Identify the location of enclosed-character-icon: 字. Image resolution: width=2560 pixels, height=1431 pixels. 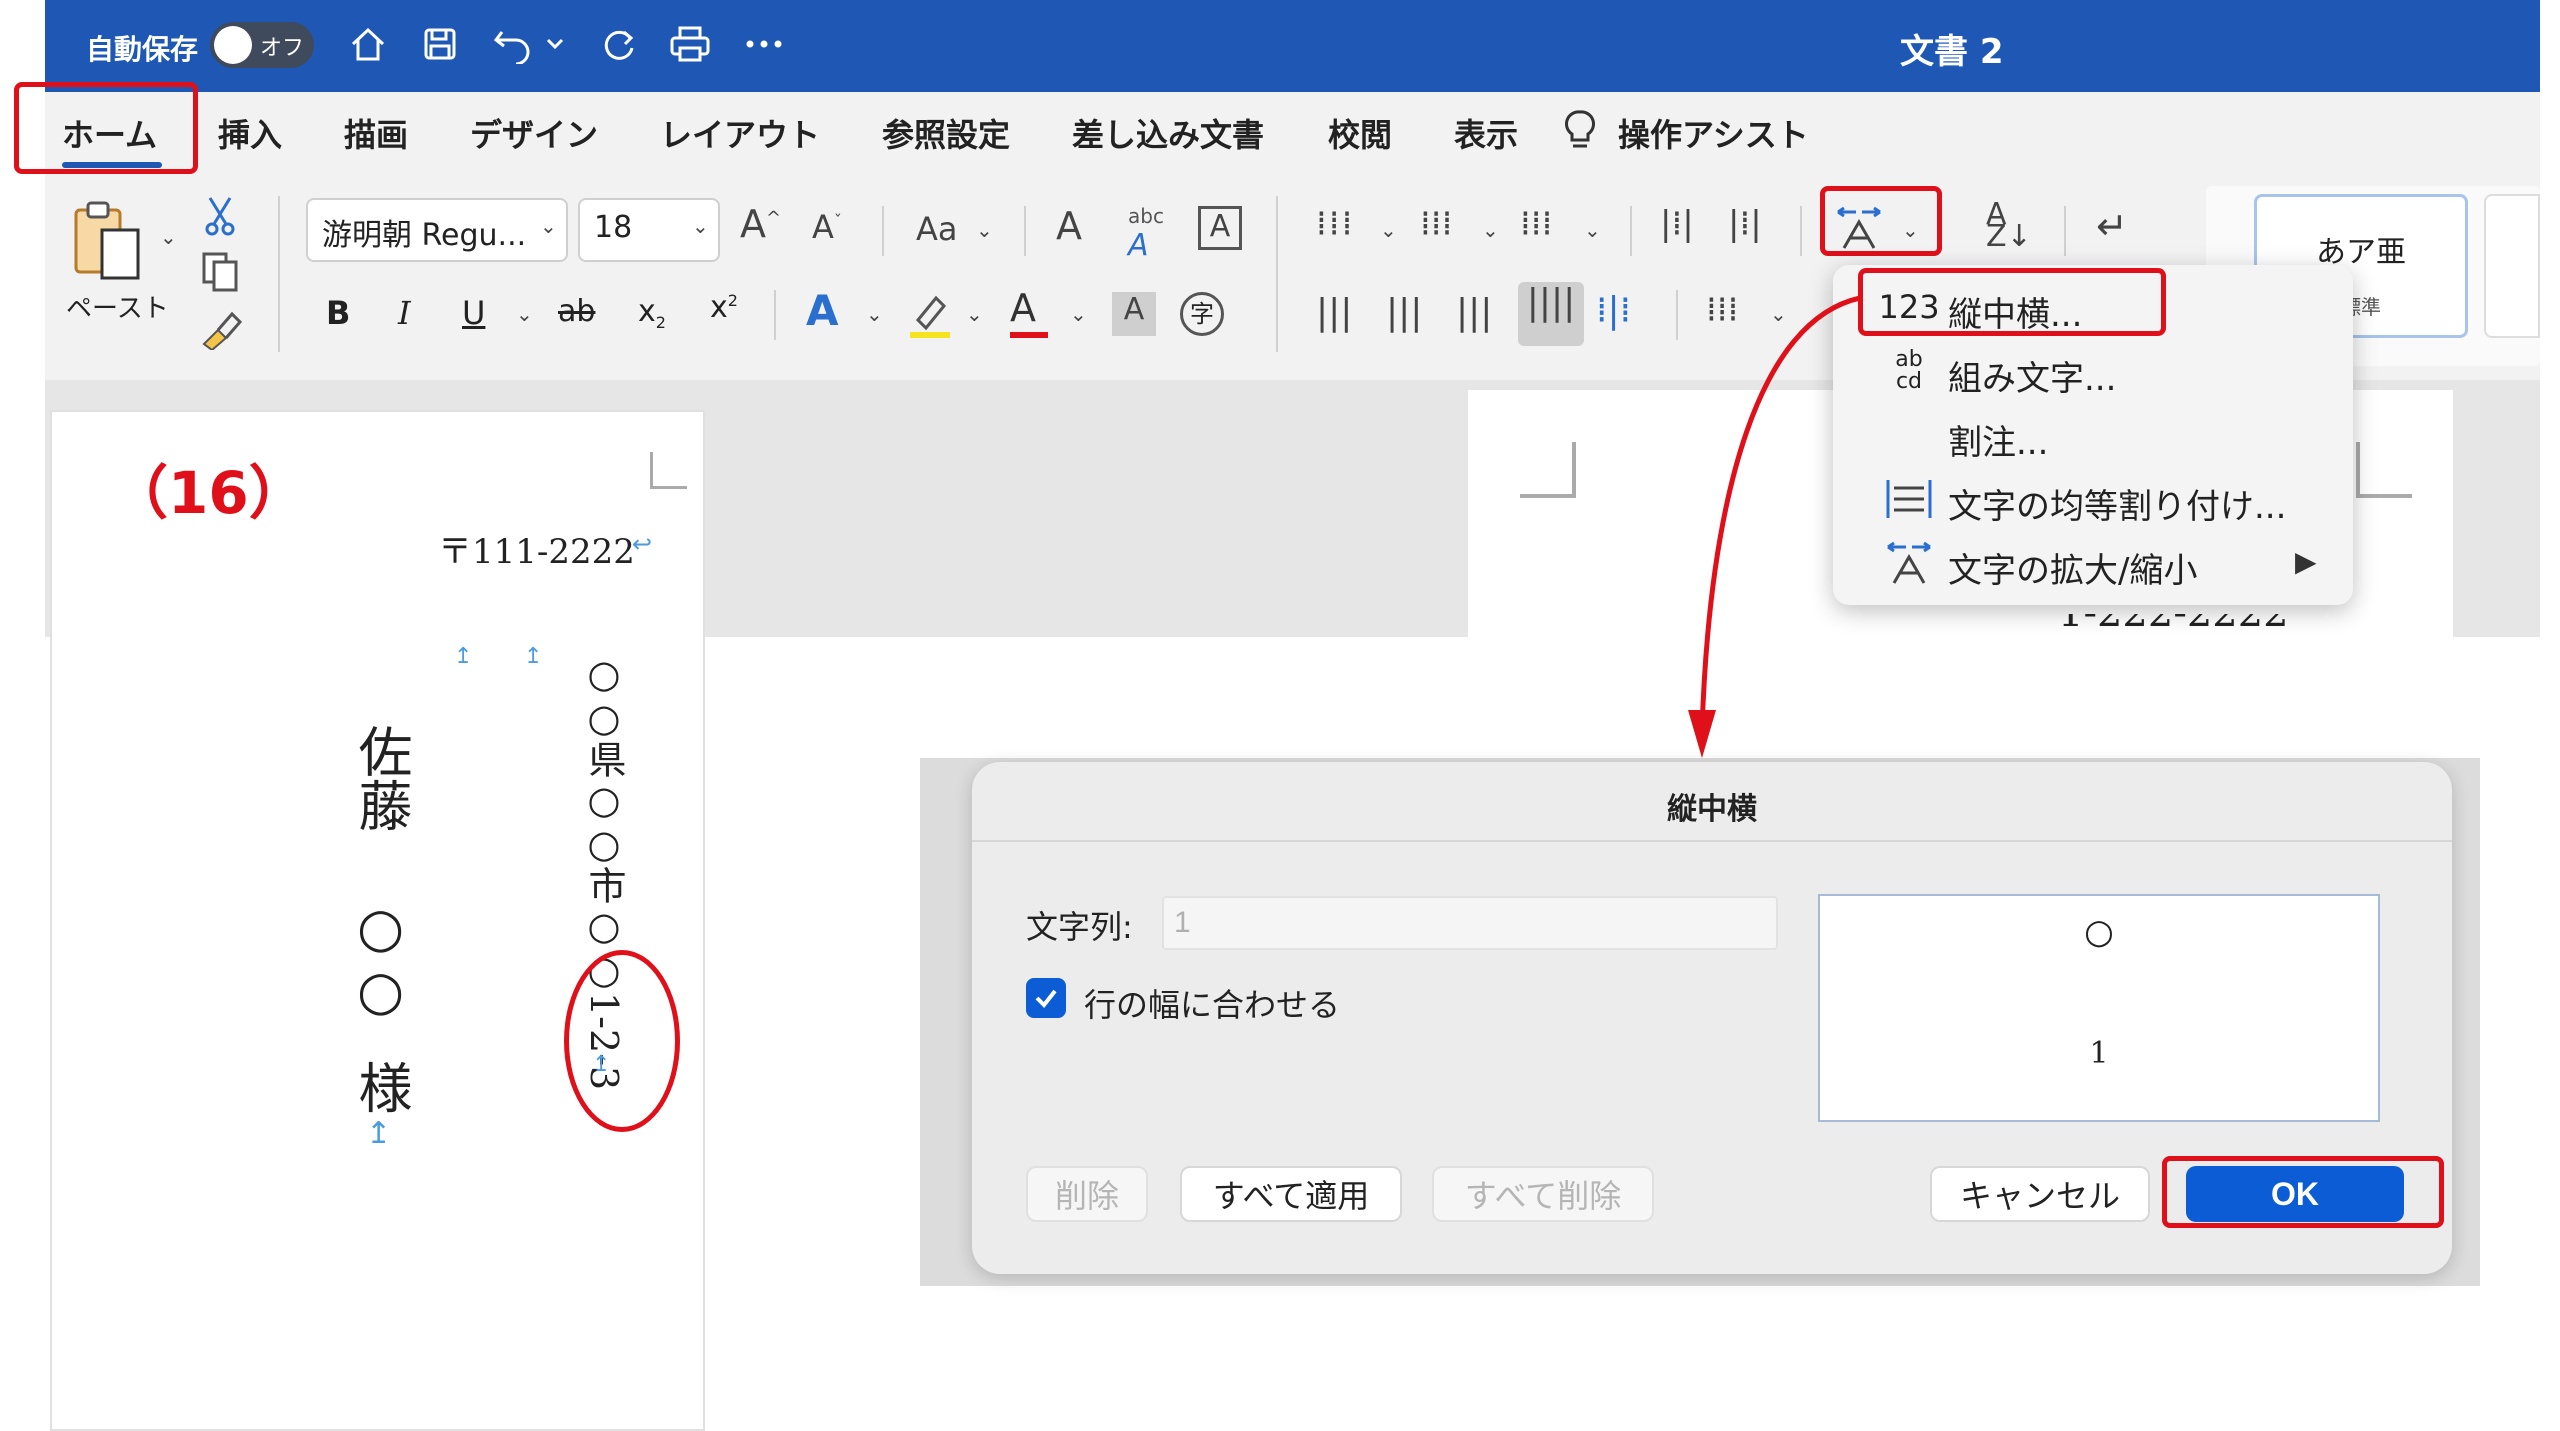
(1202, 314).